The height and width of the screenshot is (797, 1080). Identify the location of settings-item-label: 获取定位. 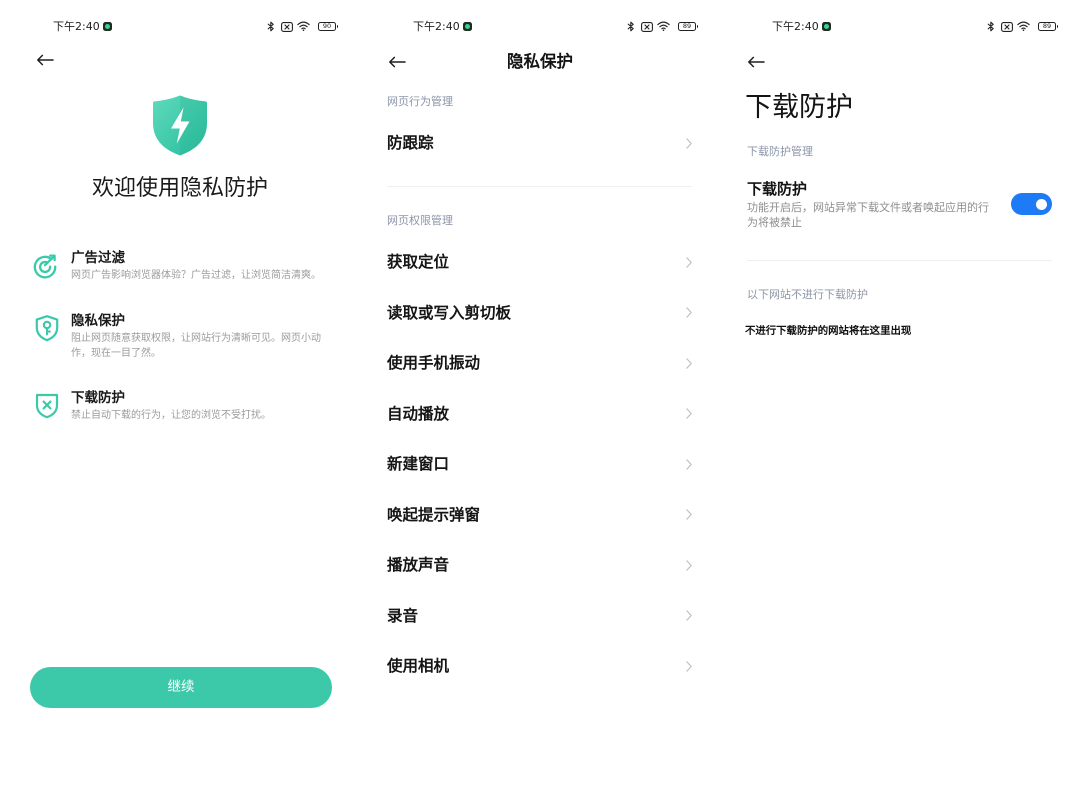
(418, 262).